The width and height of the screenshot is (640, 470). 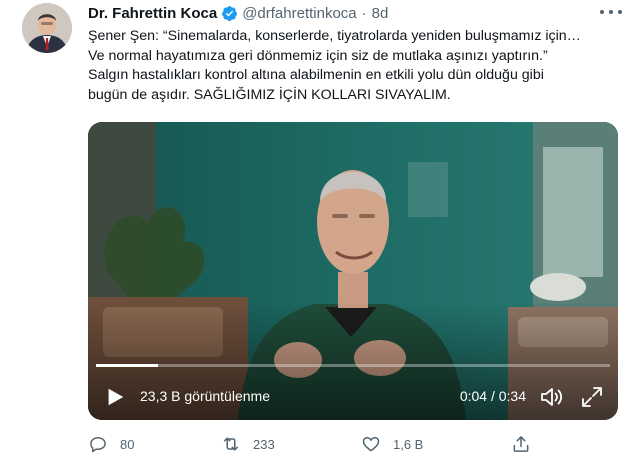 I want to click on video-timer: 0:04 / 0:34, so click(x=492, y=396).